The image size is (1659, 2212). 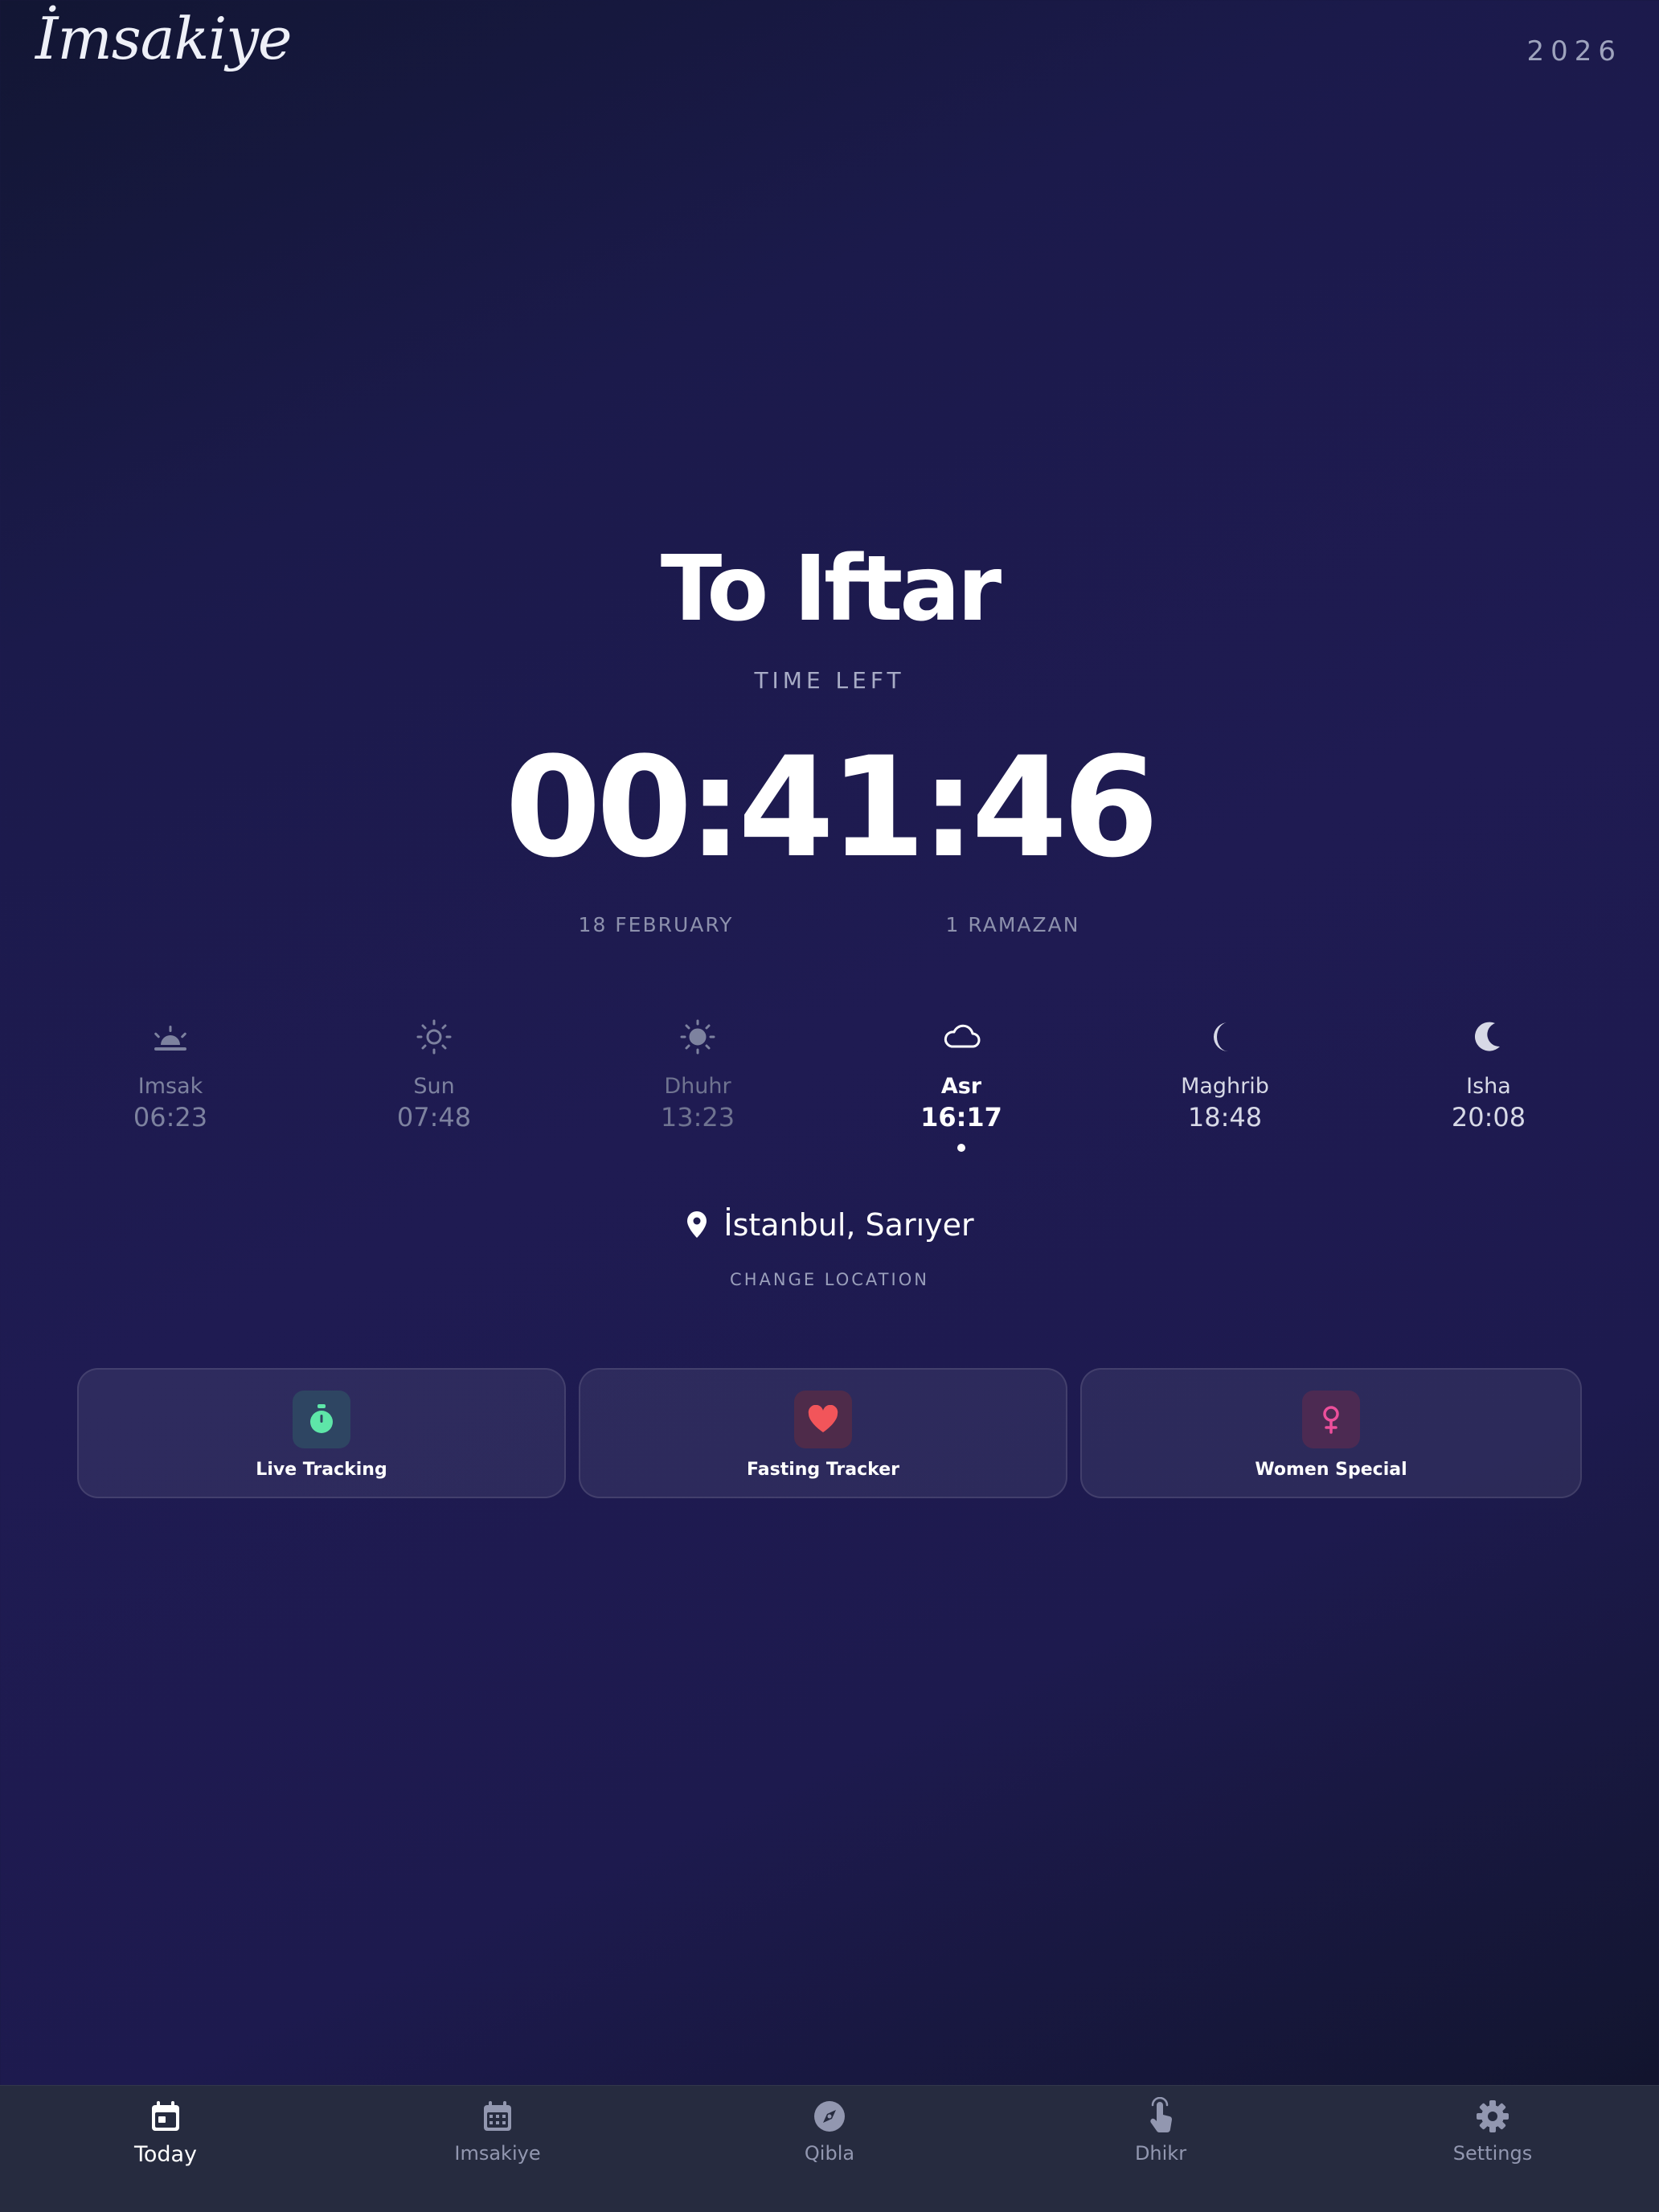 I want to click on location-name: İstanbul, Sarıyer, so click(x=848, y=1225).